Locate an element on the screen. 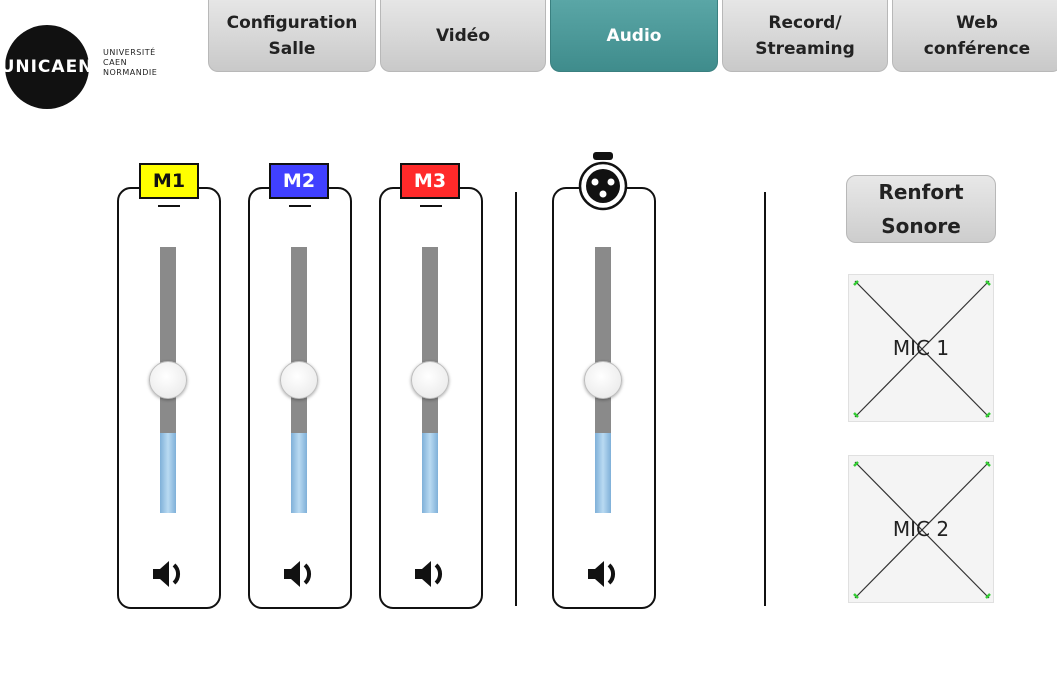  xlr-connector-icon is located at coordinates (603, 181).